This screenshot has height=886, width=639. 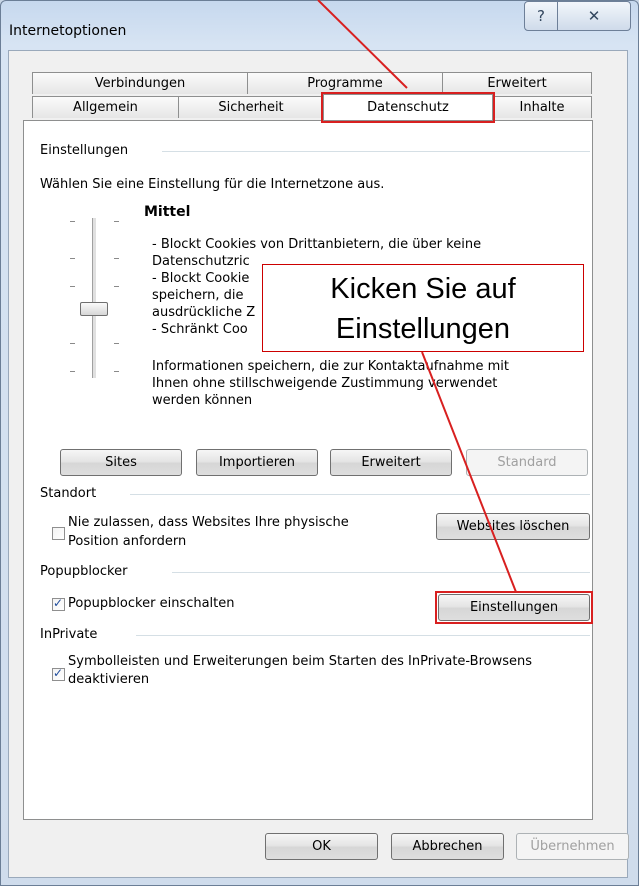 I want to click on popup-heading: Popupblocker, so click(x=84, y=571).